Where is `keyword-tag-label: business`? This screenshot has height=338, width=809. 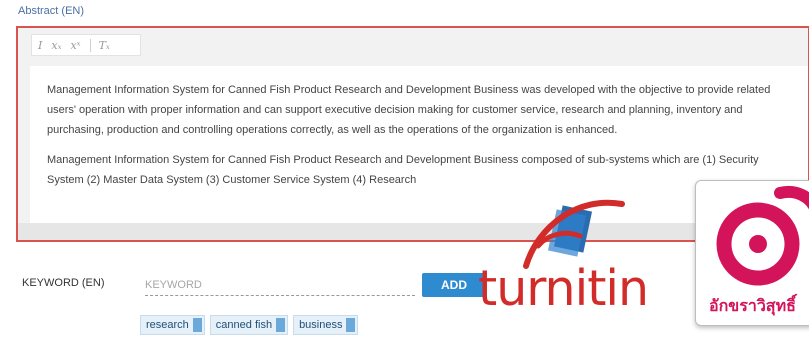
keyword-tag-label: business is located at coordinates (321, 325).